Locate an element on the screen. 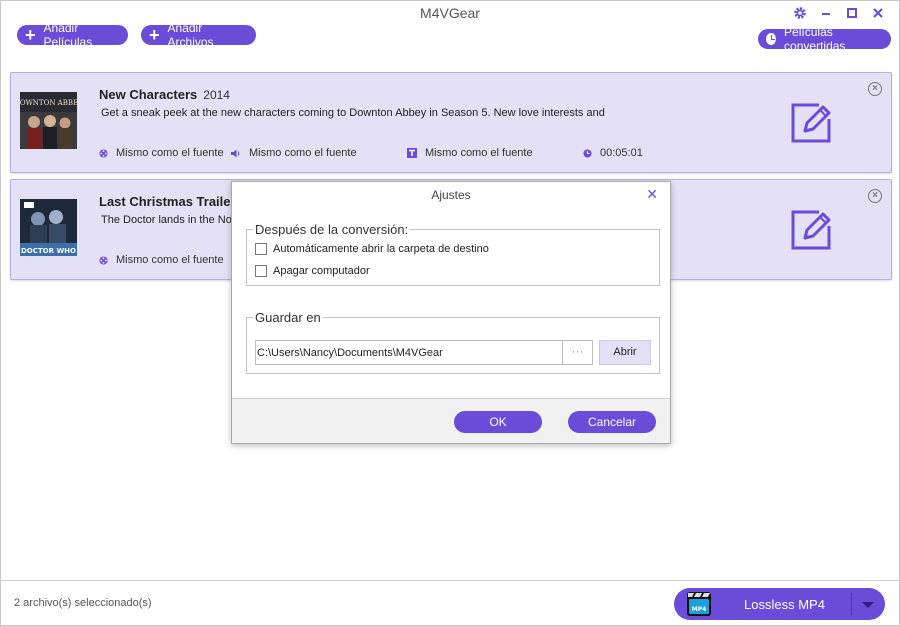 This screenshot has height=626, width=900. output-format-label: Lossless MP4 is located at coordinates (784, 604).